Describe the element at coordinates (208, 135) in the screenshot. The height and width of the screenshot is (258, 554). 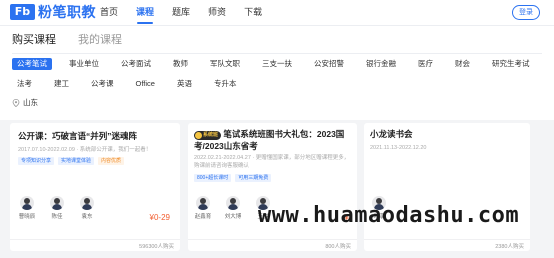
I see `system-class-badge: 系统班` at that location.